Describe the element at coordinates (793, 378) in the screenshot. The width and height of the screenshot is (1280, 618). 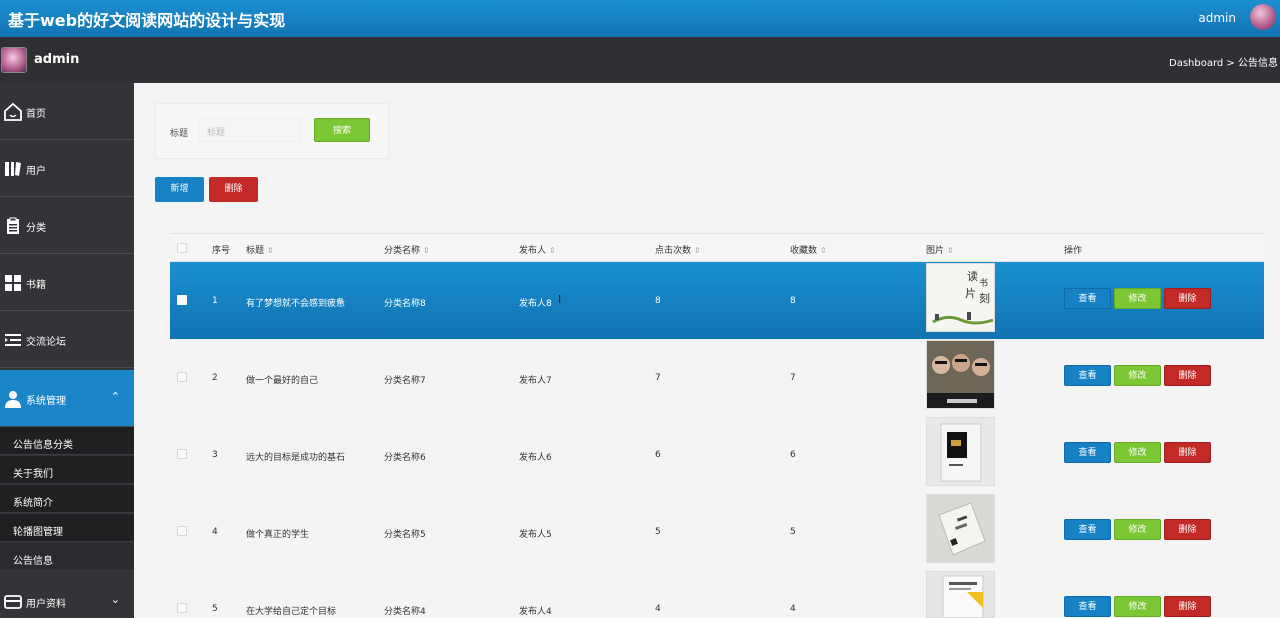
I see `cell-favorites: 7` at that location.